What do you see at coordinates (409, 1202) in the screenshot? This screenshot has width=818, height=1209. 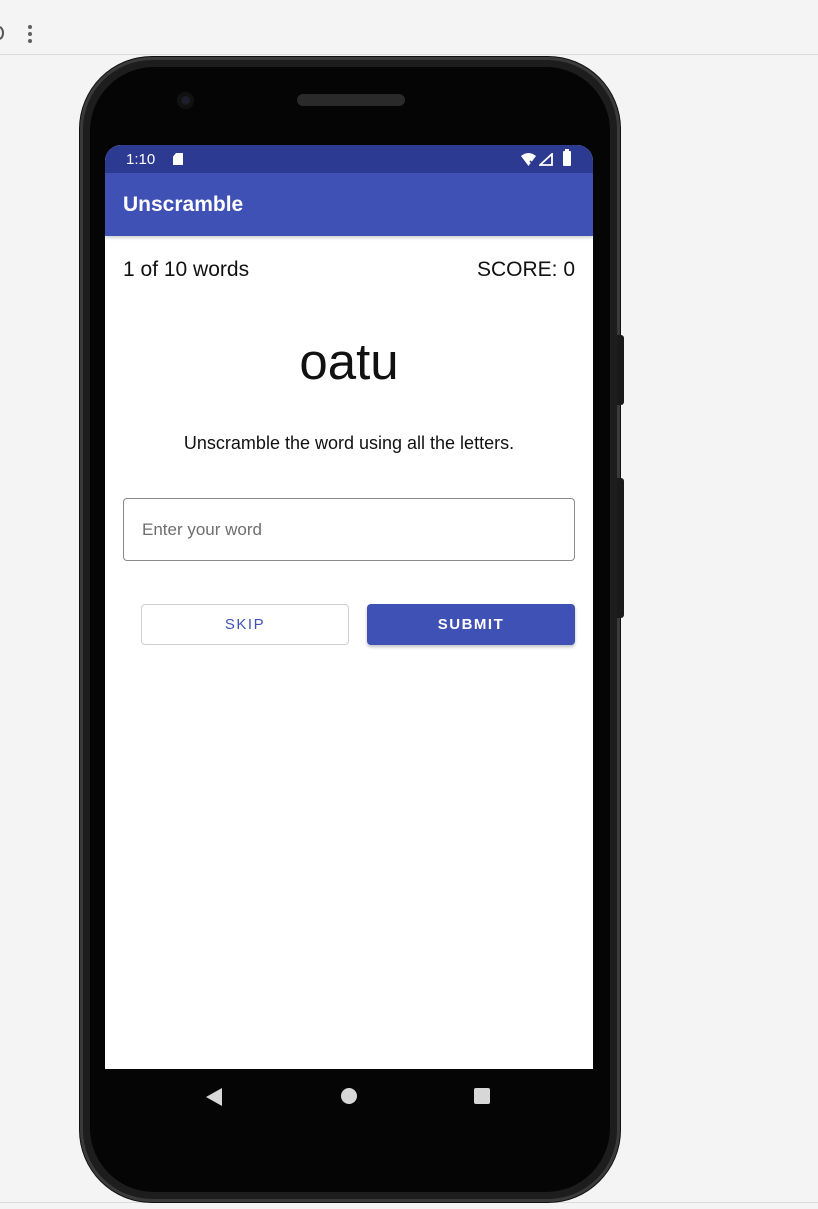 I see `emulator-bottom-divider` at bounding box center [409, 1202].